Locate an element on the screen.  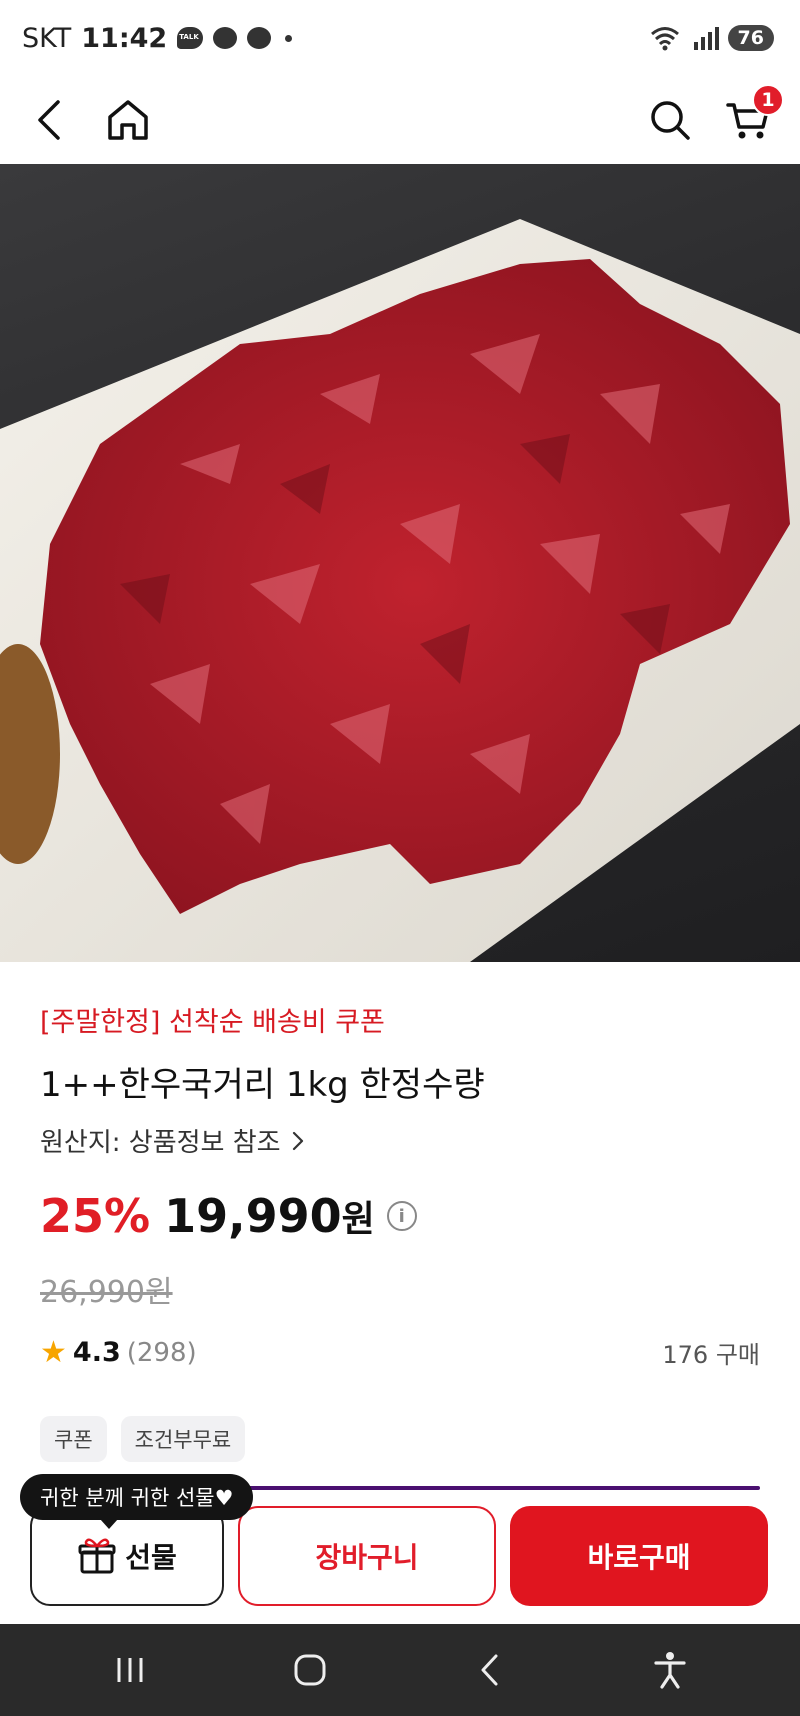
carrier: SKT is located at coordinates (47, 38).